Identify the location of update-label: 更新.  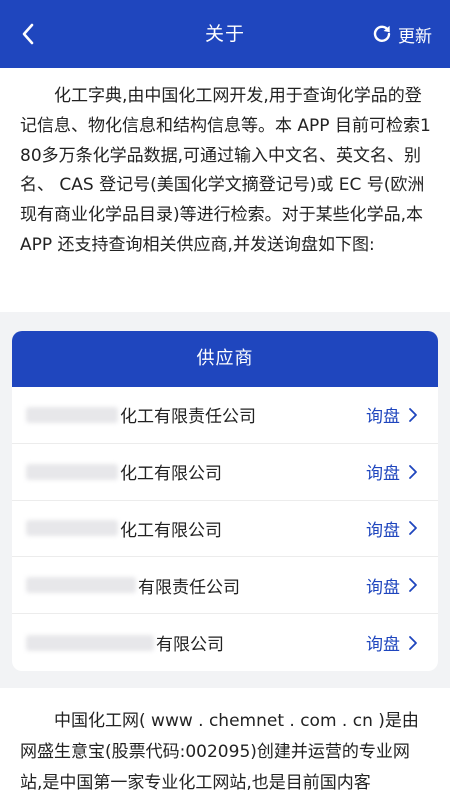
(415, 36).